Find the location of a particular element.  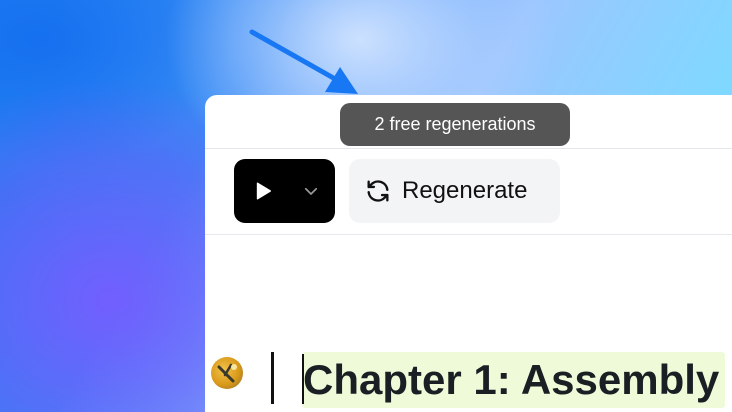

play-options-dropdown is located at coordinates (311, 191).